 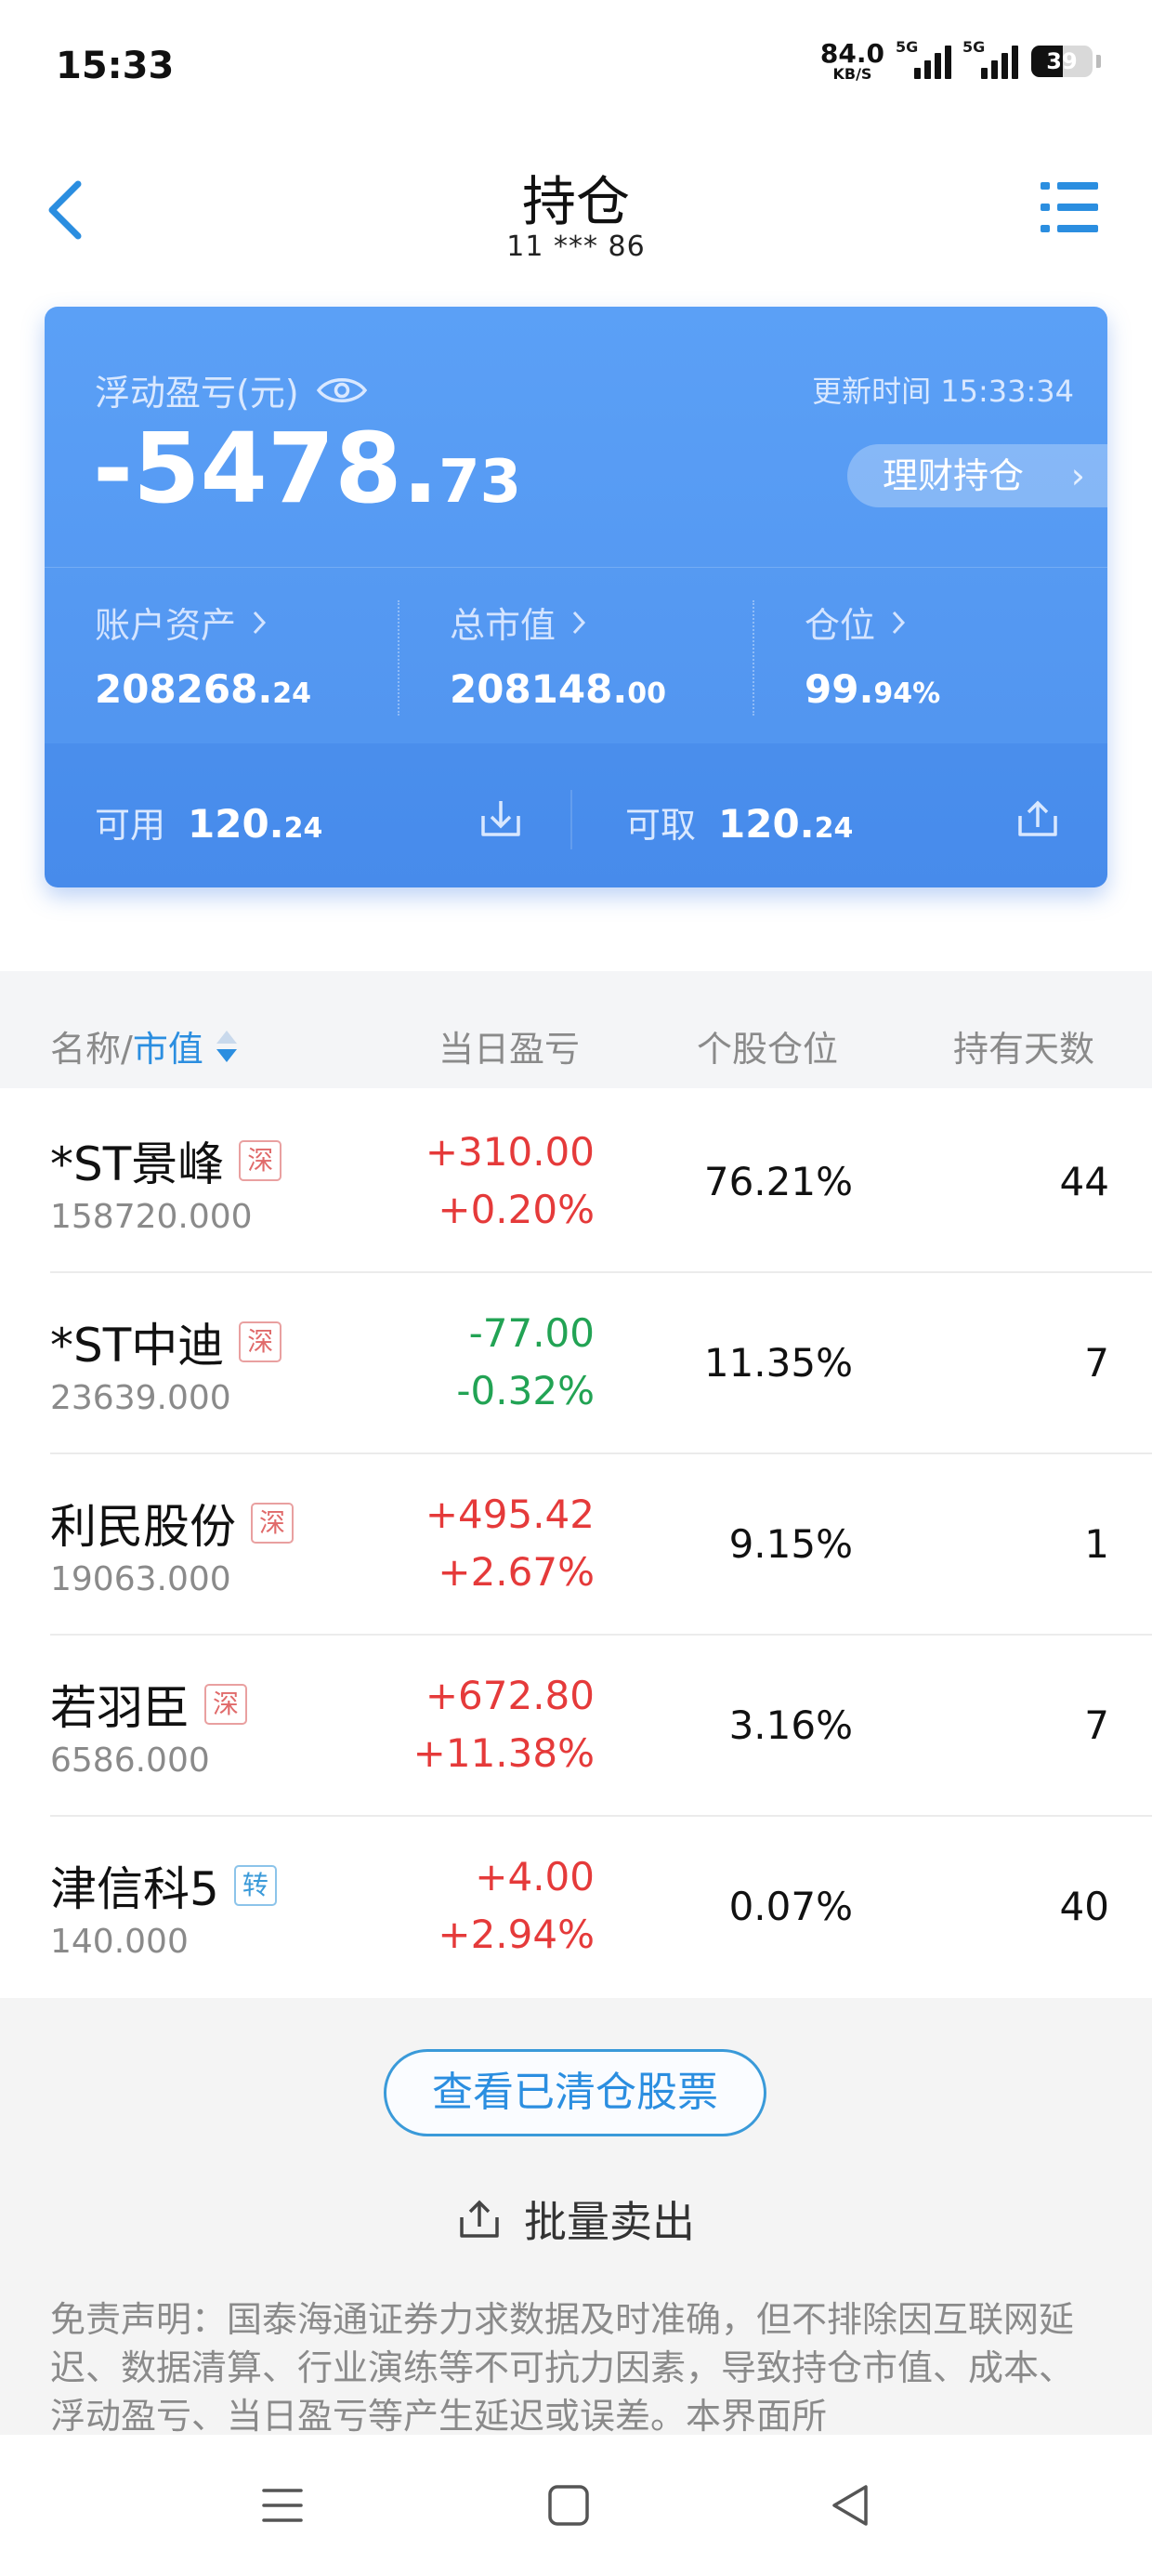 What do you see at coordinates (501, 818) in the screenshot?
I see `transfer-in-icon` at bounding box center [501, 818].